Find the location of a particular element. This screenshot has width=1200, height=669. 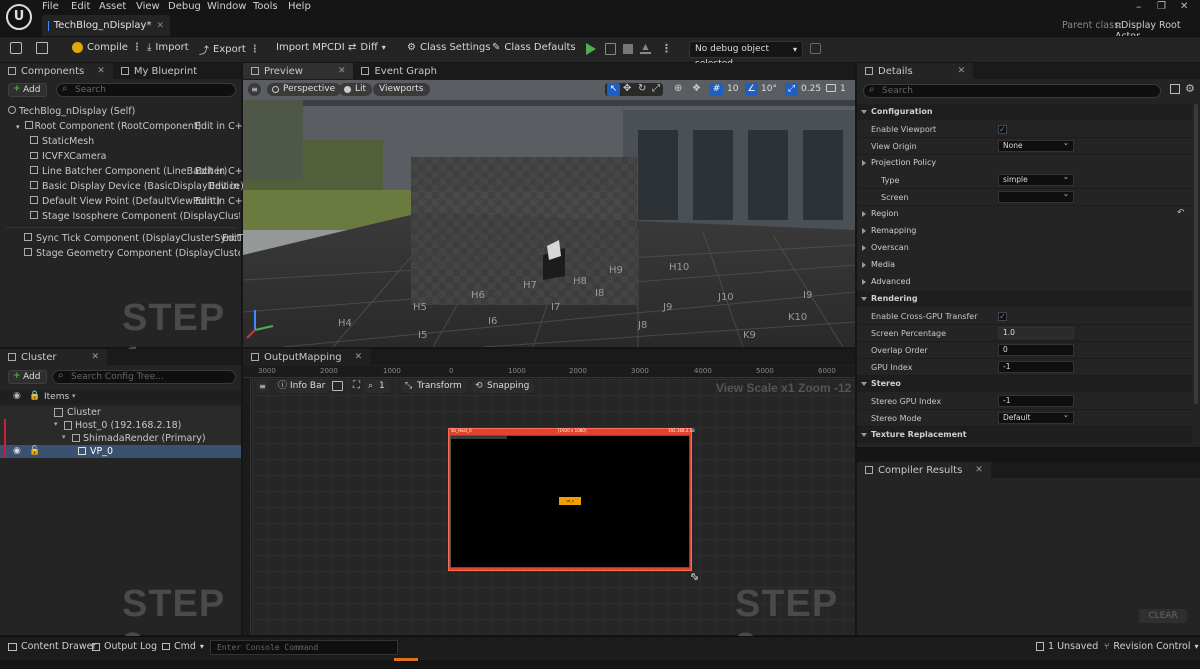

step-icon is located at coordinates (610, 49).